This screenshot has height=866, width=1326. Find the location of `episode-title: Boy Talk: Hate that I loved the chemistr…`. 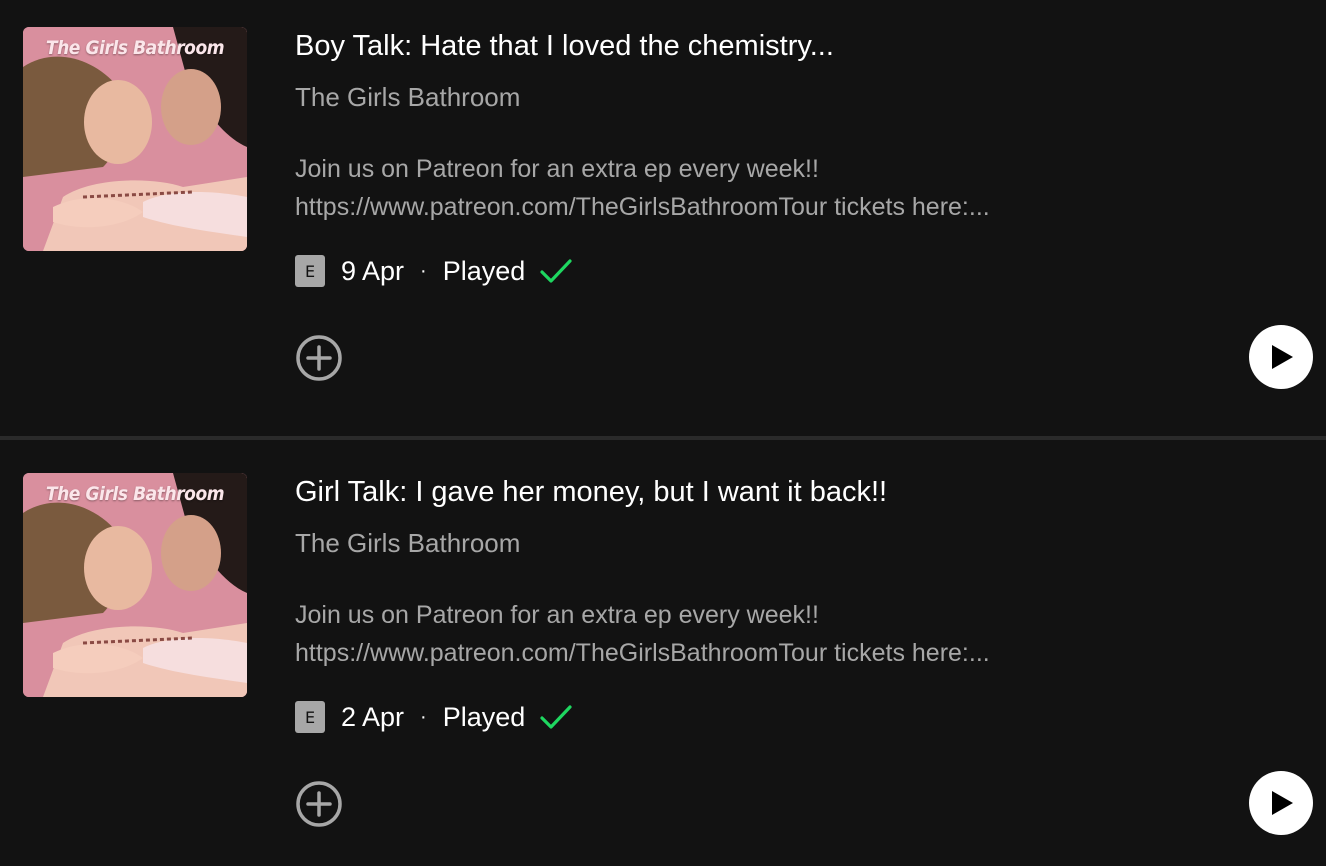

episode-title: Boy Talk: Hate that I loved the chemistr… is located at coordinates (564, 46).